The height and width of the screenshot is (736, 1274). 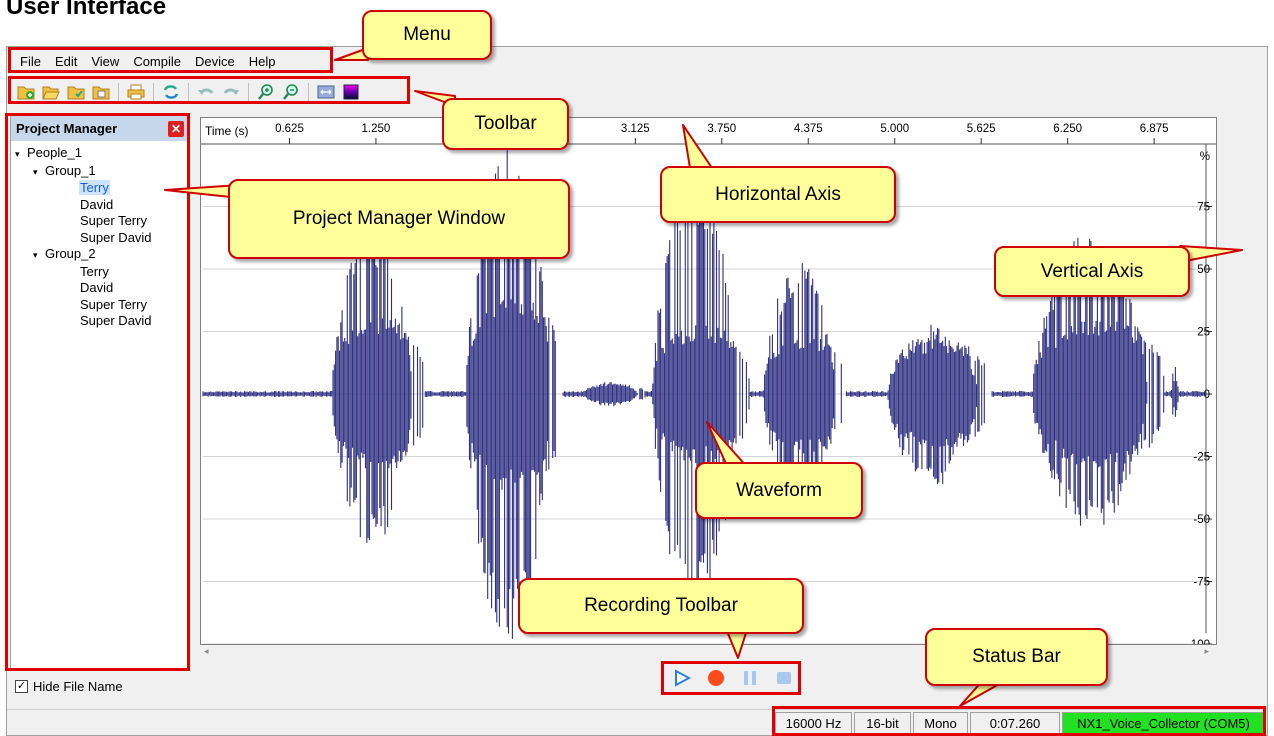 What do you see at coordinates (176, 128) in the screenshot?
I see `close-icon: ✕` at bounding box center [176, 128].